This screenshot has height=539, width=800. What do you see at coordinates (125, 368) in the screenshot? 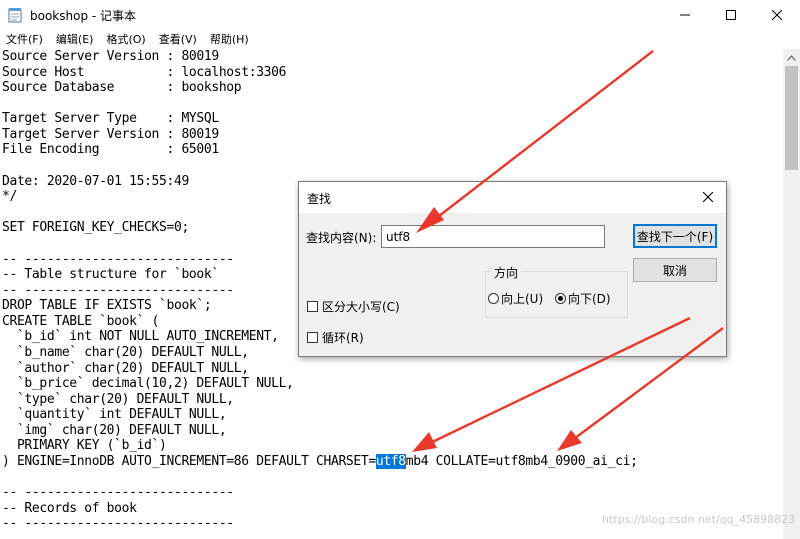
I see `editor-line: `author` char(20) DEFAULT NULL,` at bounding box center [125, 368].